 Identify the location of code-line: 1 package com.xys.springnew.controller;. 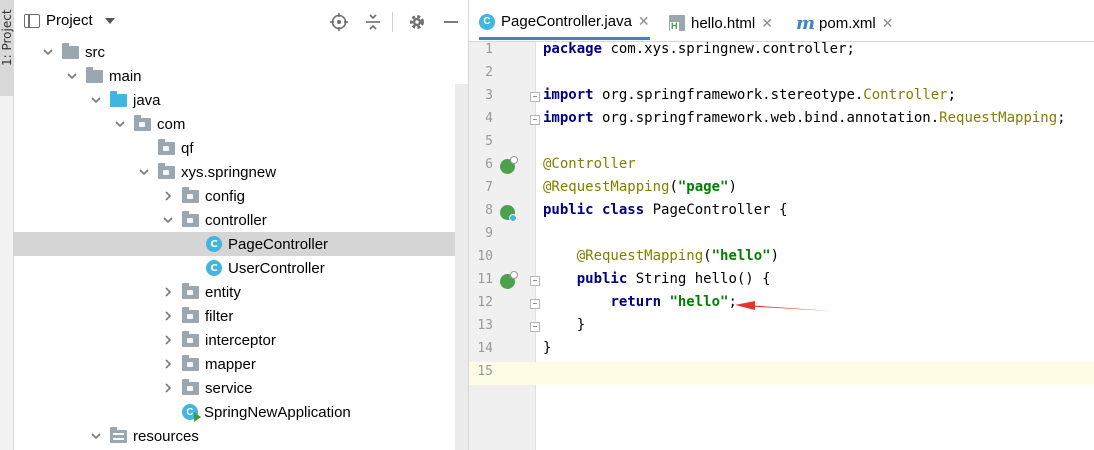
(781, 51).